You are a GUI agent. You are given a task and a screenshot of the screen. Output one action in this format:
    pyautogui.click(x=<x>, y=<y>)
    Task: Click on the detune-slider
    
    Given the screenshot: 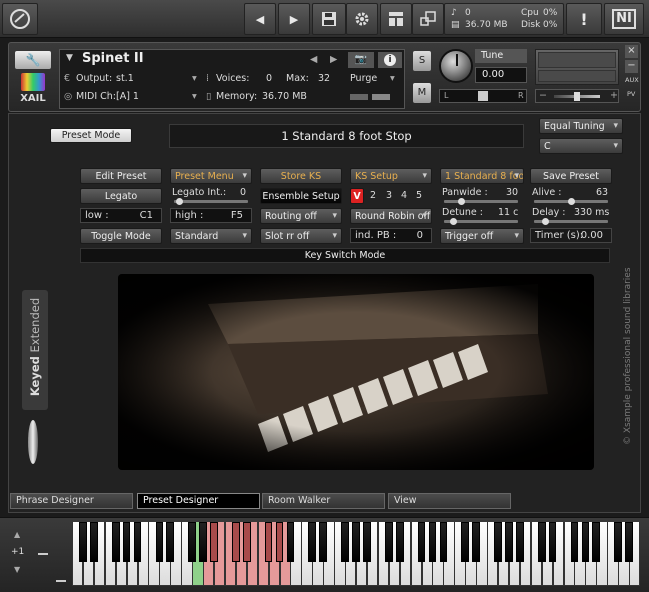 What is the action you would take?
    pyautogui.click(x=481, y=221)
    